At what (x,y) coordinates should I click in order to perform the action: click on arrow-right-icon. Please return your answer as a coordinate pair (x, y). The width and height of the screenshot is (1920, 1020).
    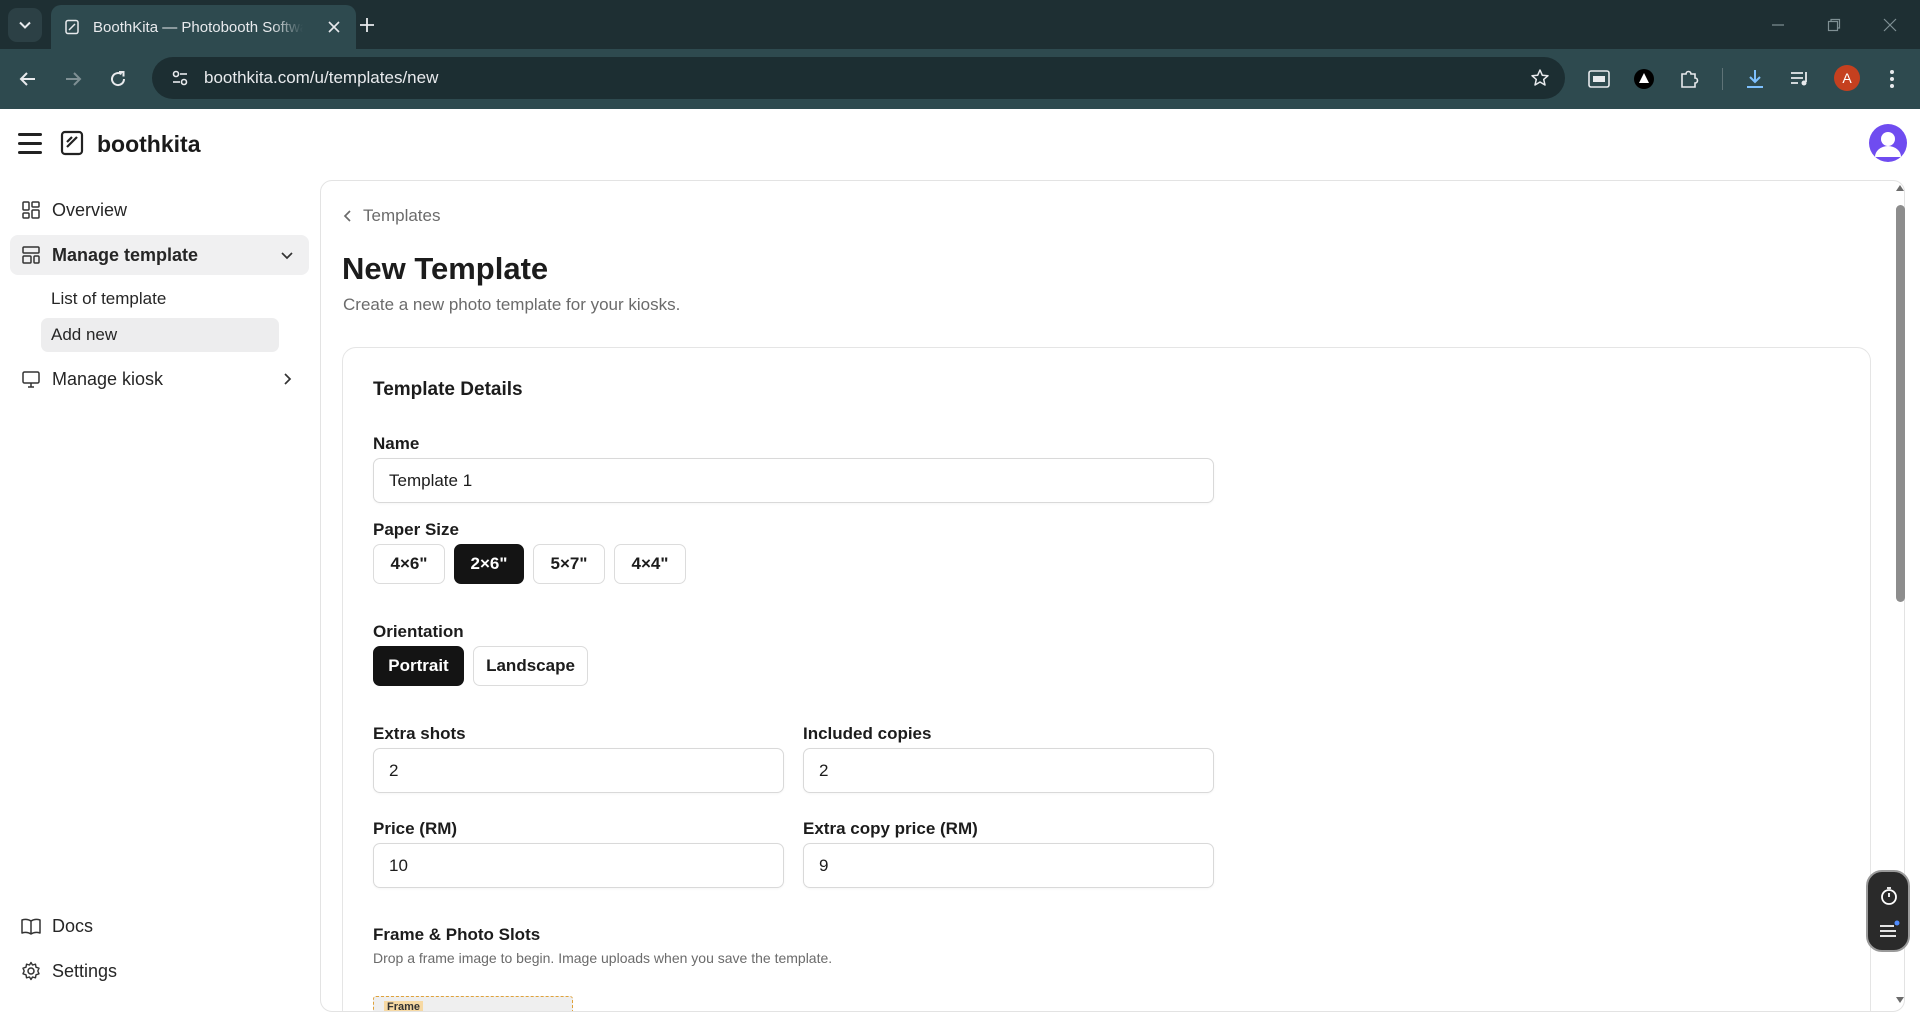
    Looking at the image, I should click on (74, 79).